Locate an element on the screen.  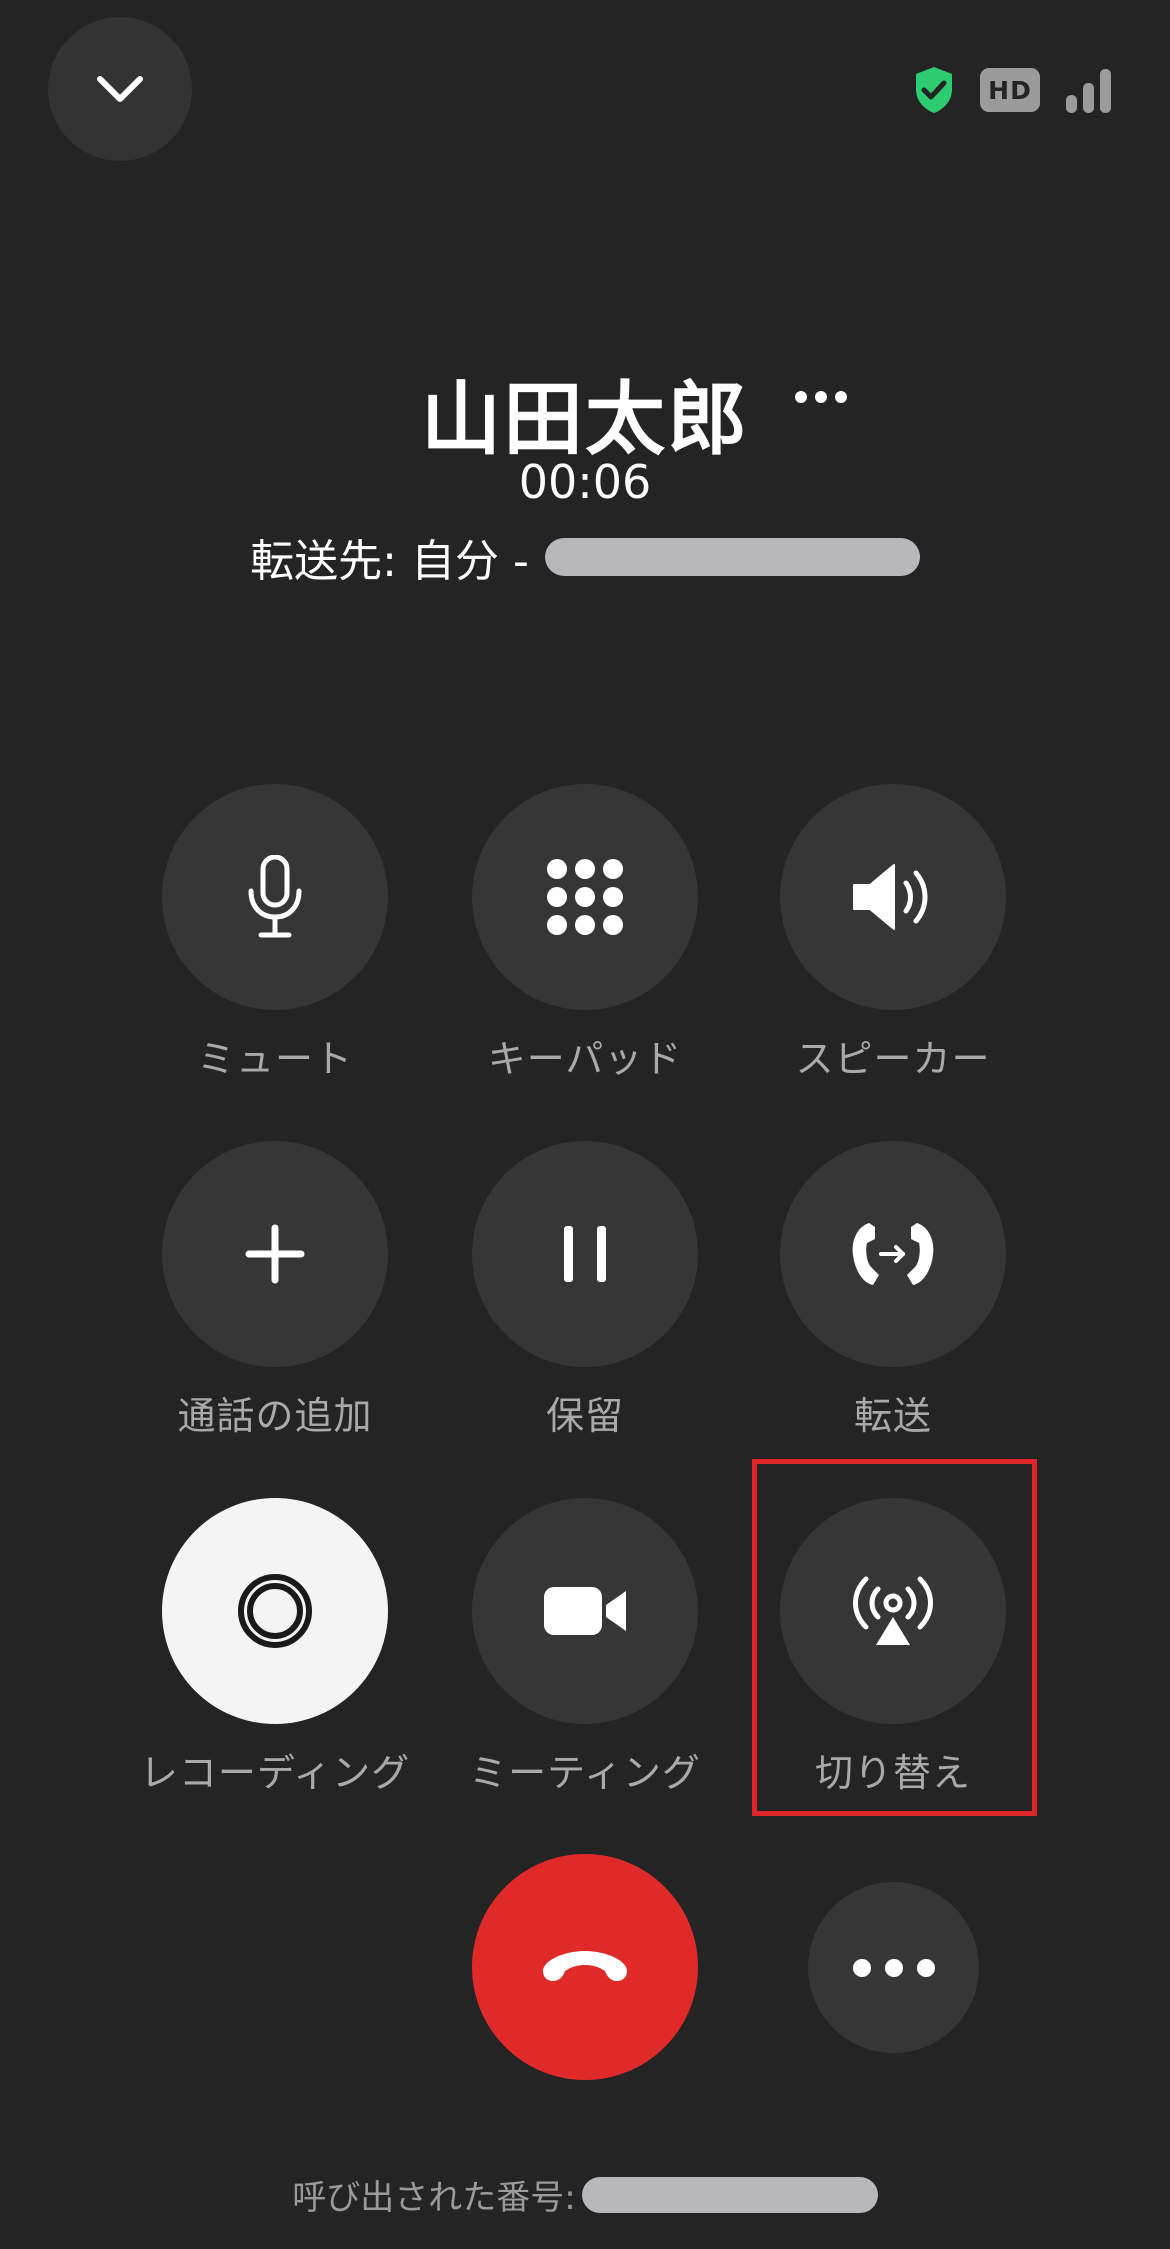
speaker-label: スピーカー is located at coordinates (893, 1059).